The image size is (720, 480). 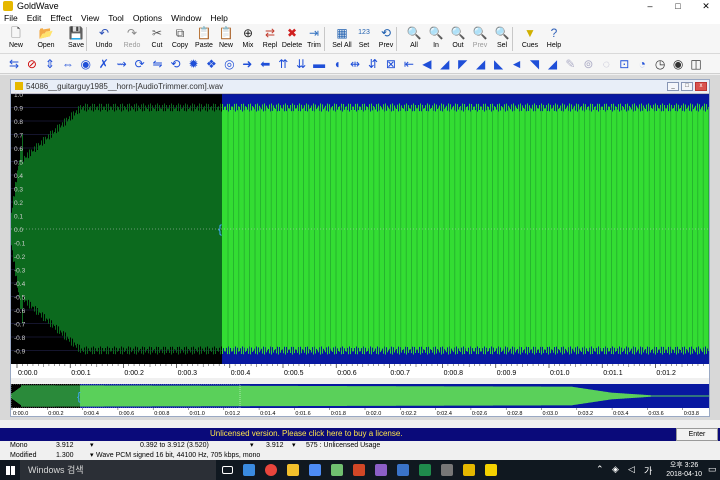 I want to click on toolbar-redo-button: ↷ Redo, so click(x=132, y=39).